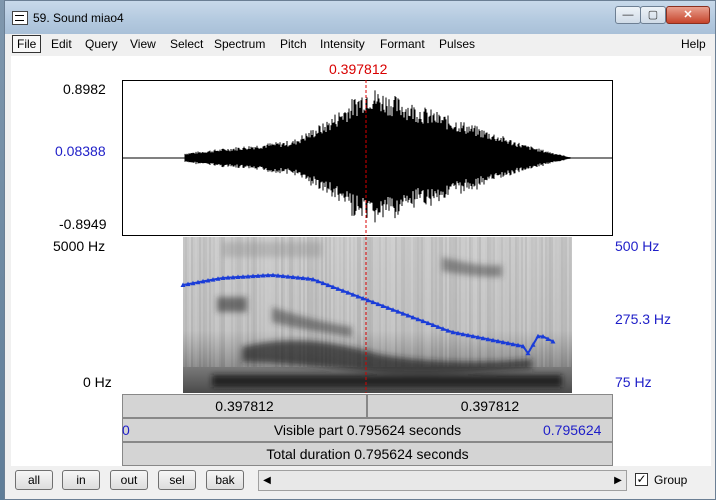 The image size is (716, 500). Describe the element at coordinates (27, 44) in the screenshot. I see `menu-file: File` at that location.